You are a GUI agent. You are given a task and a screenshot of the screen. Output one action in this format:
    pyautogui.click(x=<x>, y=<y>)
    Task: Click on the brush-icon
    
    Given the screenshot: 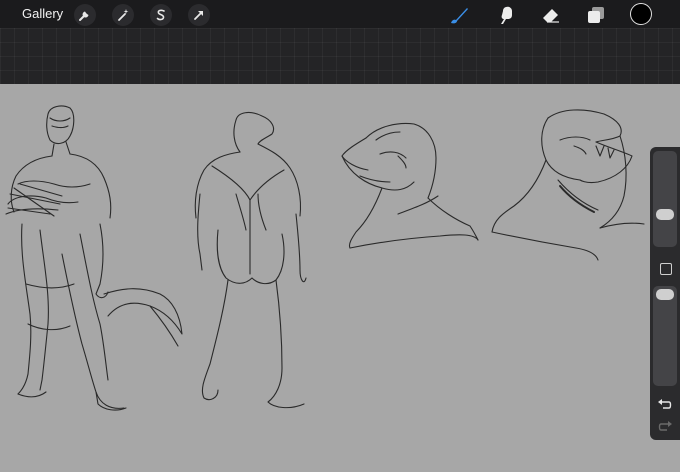 What is the action you would take?
    pyautogui.click(x=459, y=16)
    